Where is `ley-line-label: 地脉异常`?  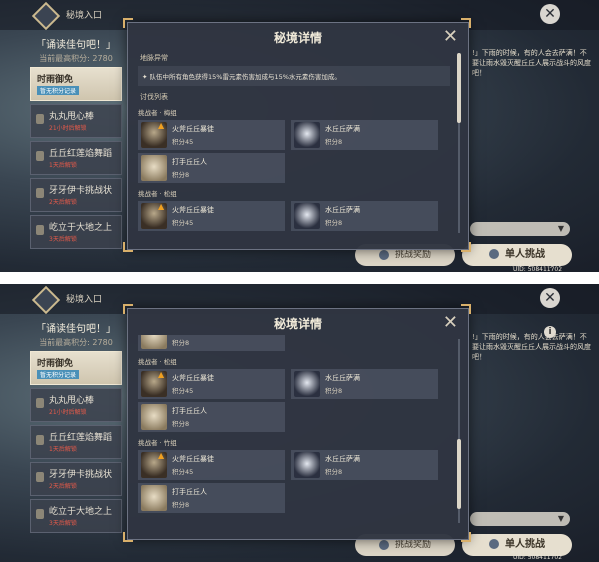
ley-line-label: 地脉异常 is located at coordinates (154, 58).